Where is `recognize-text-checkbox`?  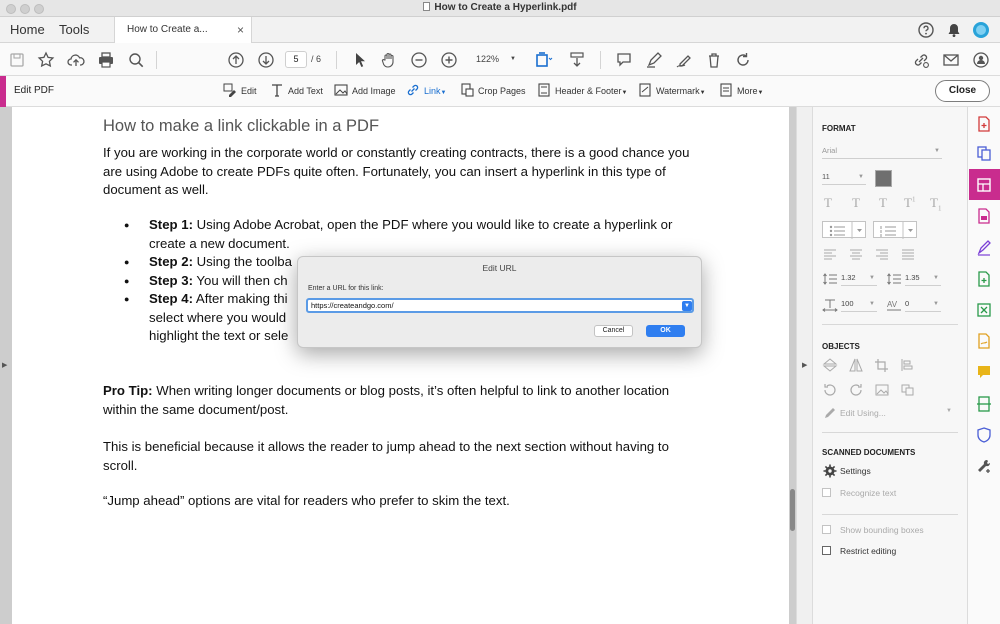 recognize-text-checkbox is located at coordinates (826, 492).